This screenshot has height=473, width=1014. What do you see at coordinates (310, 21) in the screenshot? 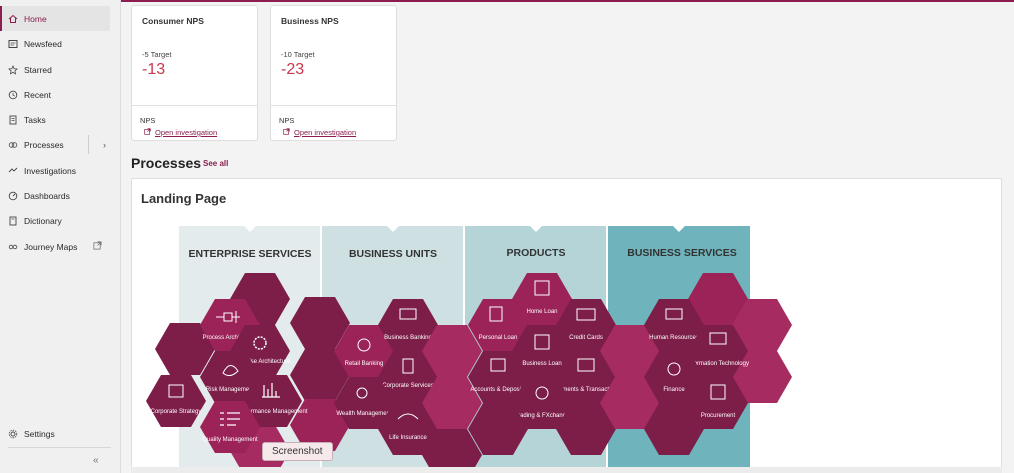
I see `card-title: Business NPS` at bounding box center [310, 21].